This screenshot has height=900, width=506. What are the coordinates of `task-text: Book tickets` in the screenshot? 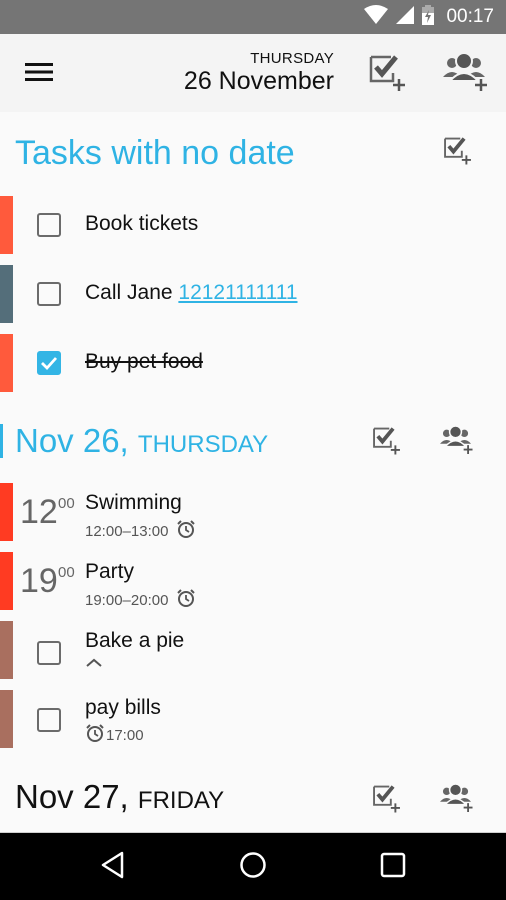 It's located at (142, 223).